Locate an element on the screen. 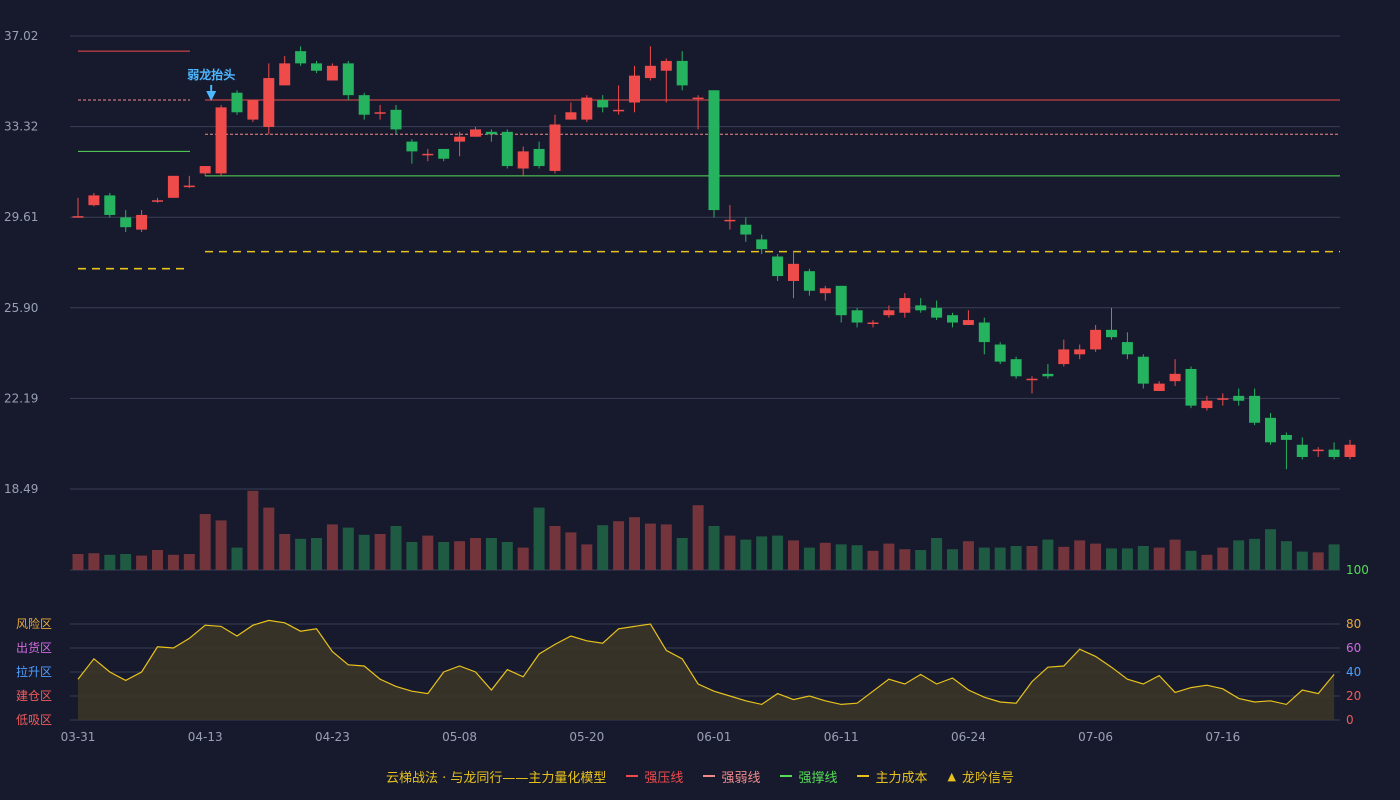 The image size is (1400, 800). legend-label: 强弱线 is located at coordinates (741, 778).